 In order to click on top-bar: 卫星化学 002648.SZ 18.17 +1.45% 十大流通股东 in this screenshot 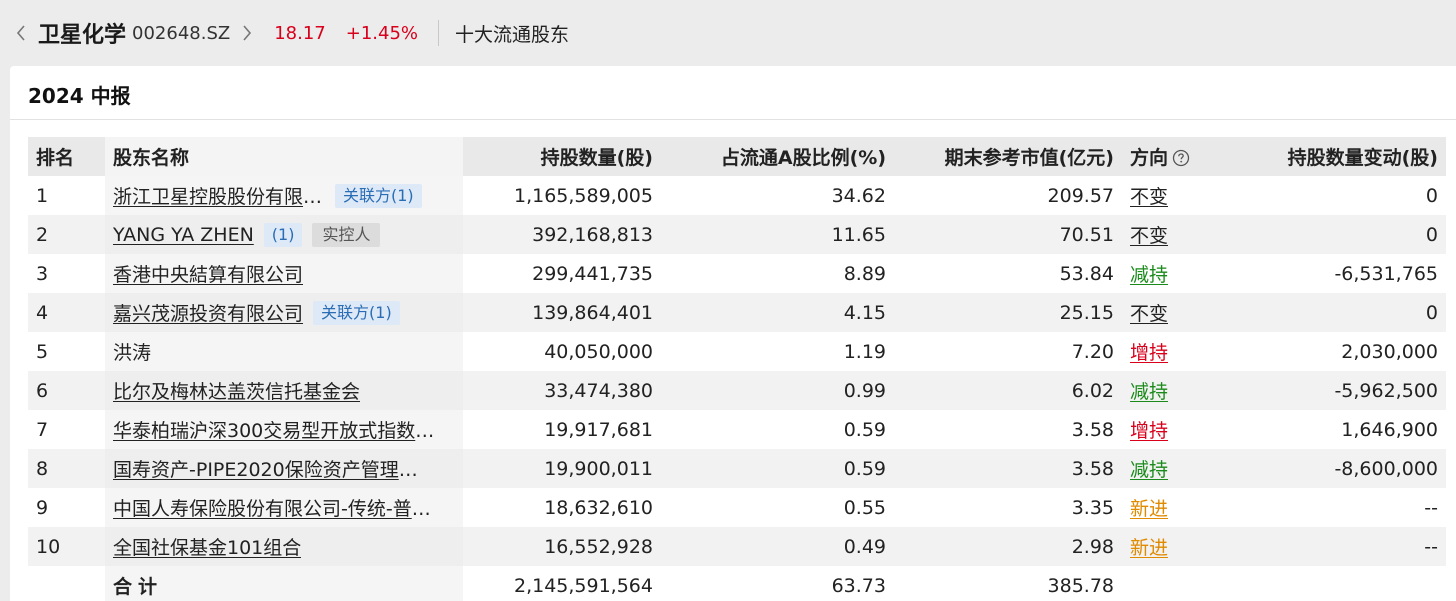, I will do `click(728, 33)`.